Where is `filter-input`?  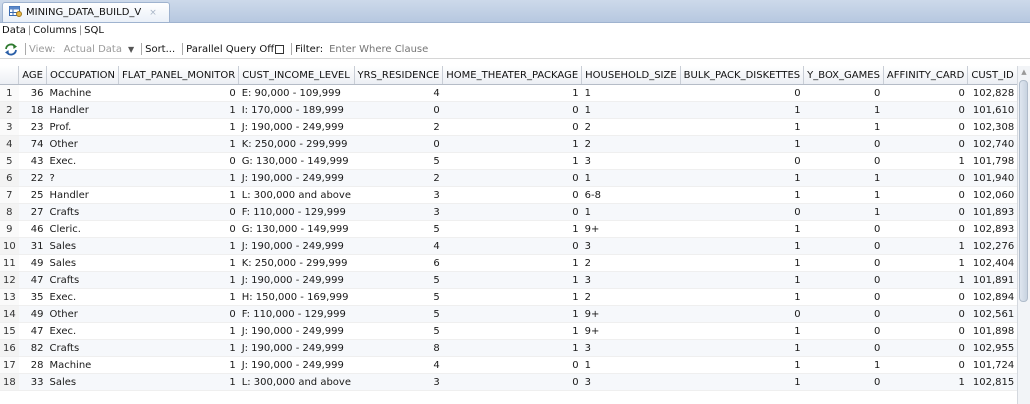
filter-input is located at coordinates (409, 49).